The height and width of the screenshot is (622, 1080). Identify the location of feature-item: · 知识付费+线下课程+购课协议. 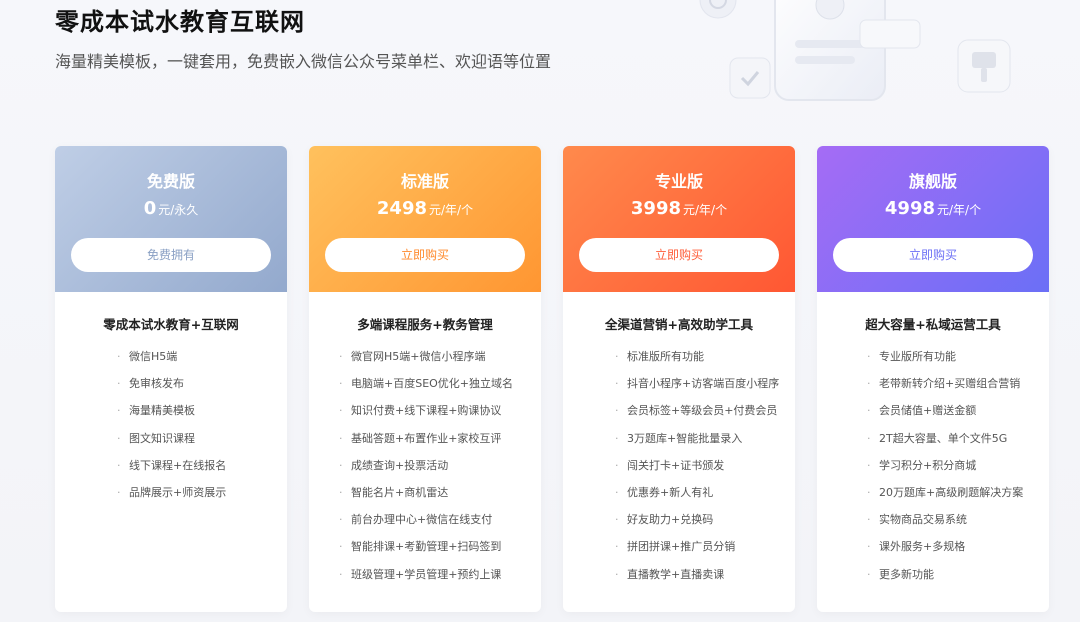
(425, 410).